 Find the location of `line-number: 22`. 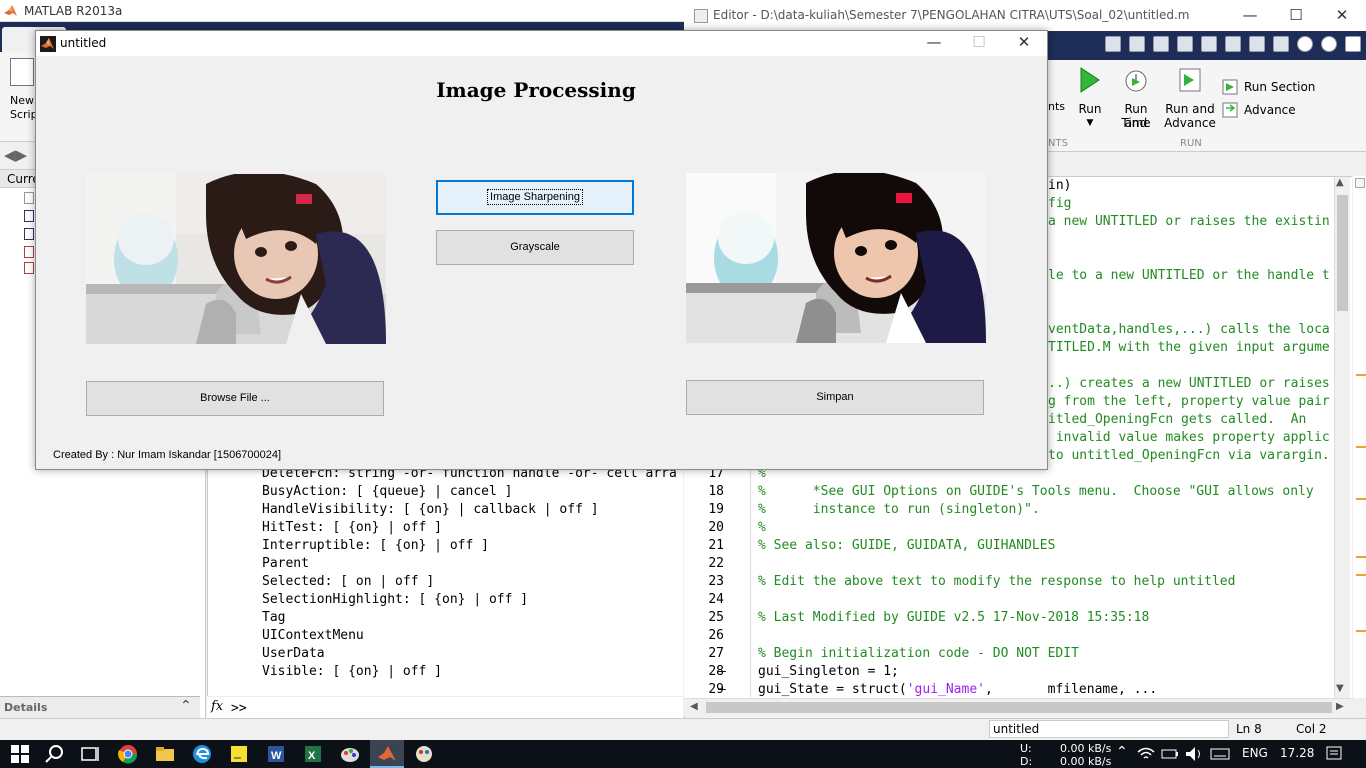

line-number: 22 is located at coordinates (716, 563).